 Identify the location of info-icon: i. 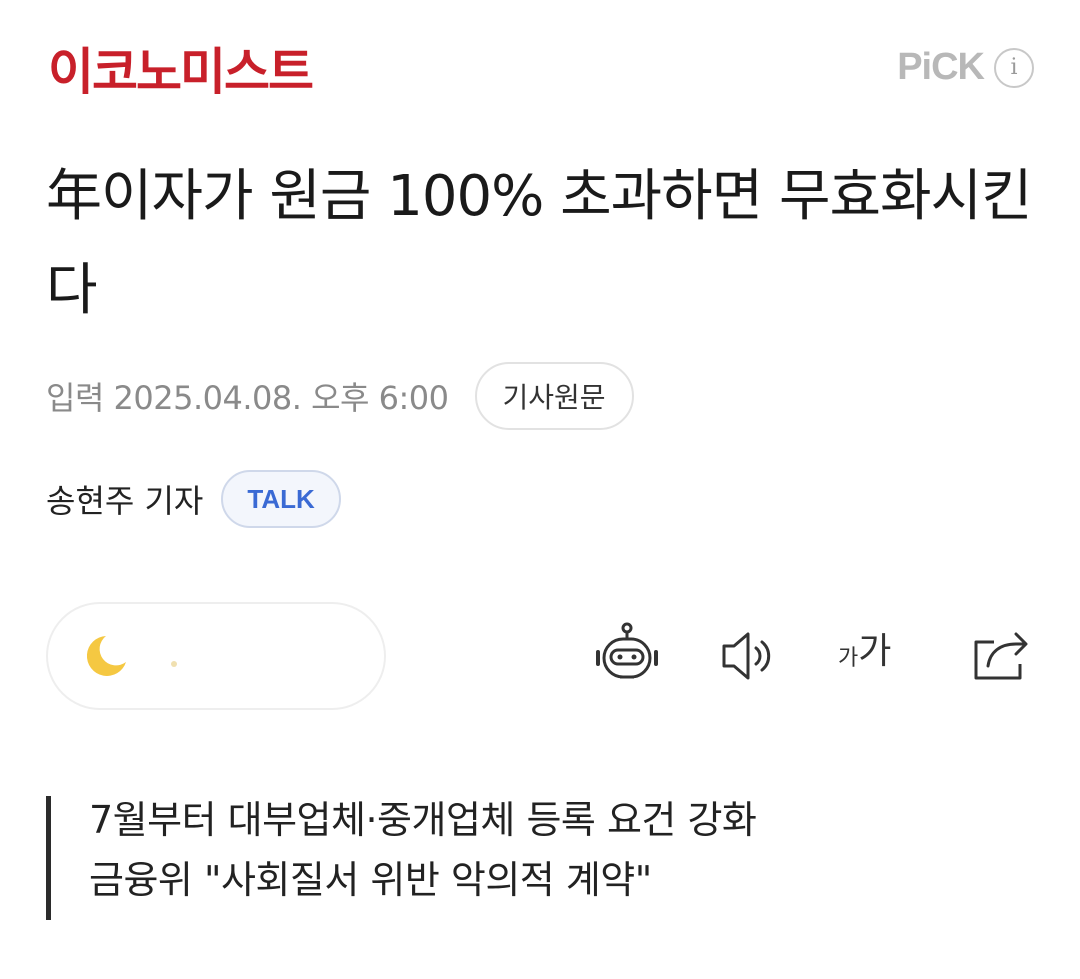
(1014, 67).